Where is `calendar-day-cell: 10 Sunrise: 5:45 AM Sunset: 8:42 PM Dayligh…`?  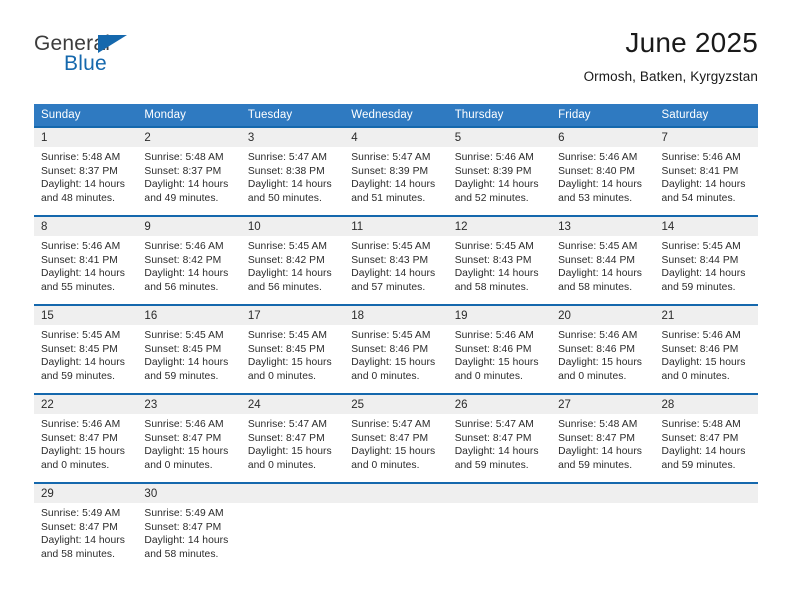
calendar-day-cell: 10 Sunrise: 5:45 AM Sunset: 8:42 PM Dayligh… is located at coordinates (292, 260).